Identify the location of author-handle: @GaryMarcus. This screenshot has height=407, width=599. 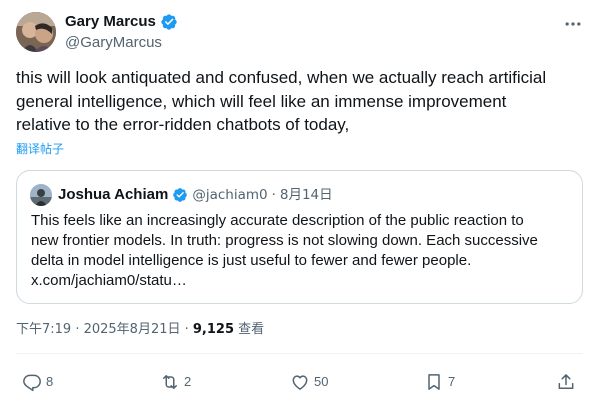
(113, 43).